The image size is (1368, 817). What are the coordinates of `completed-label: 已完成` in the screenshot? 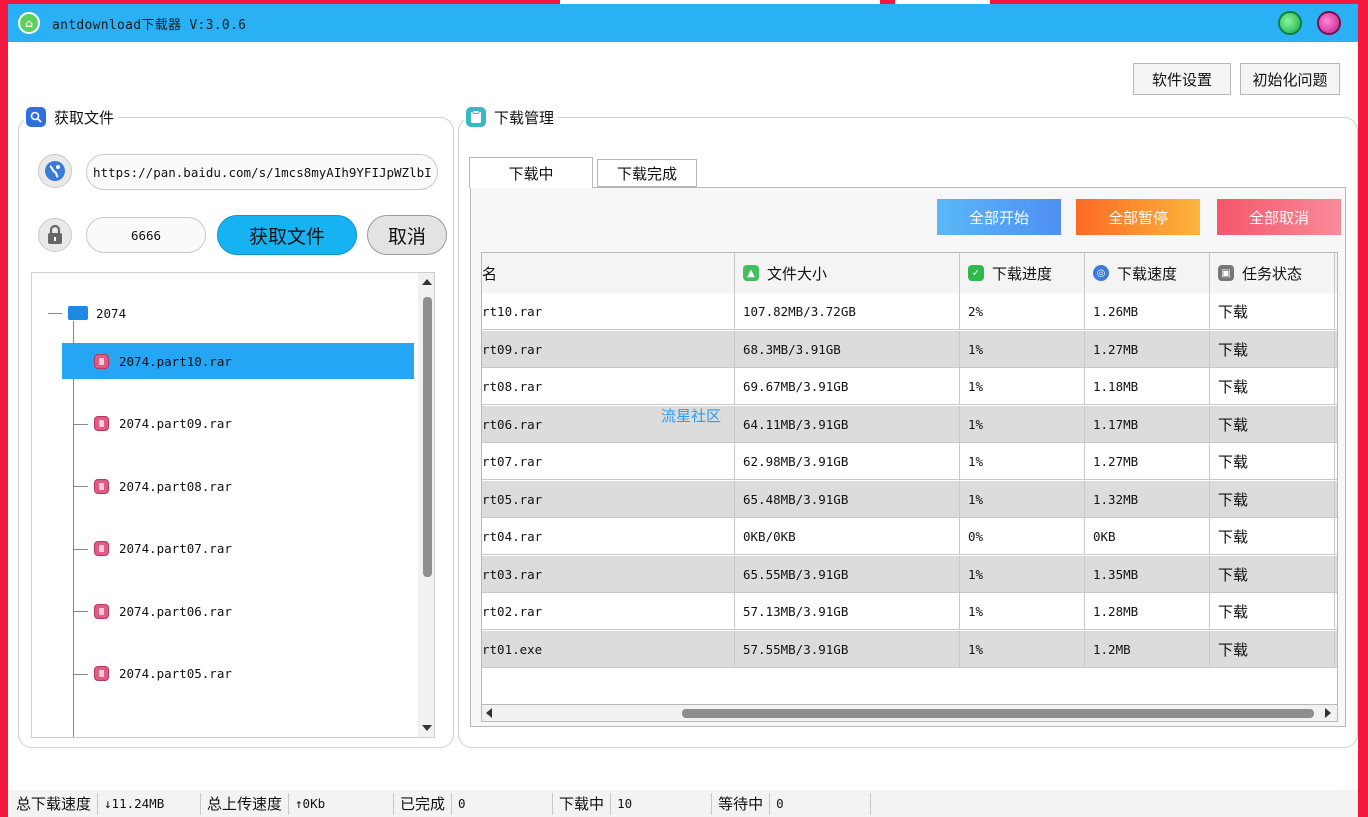 It's located at (423, 804).